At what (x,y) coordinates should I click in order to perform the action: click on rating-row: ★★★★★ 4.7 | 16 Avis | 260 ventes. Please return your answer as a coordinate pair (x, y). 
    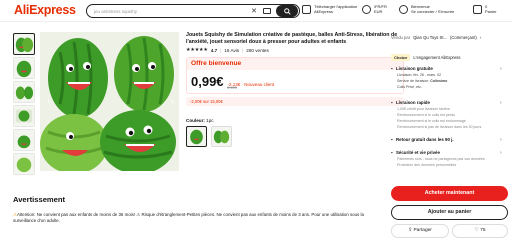
    Looking at the image, I should click on (227, 50).